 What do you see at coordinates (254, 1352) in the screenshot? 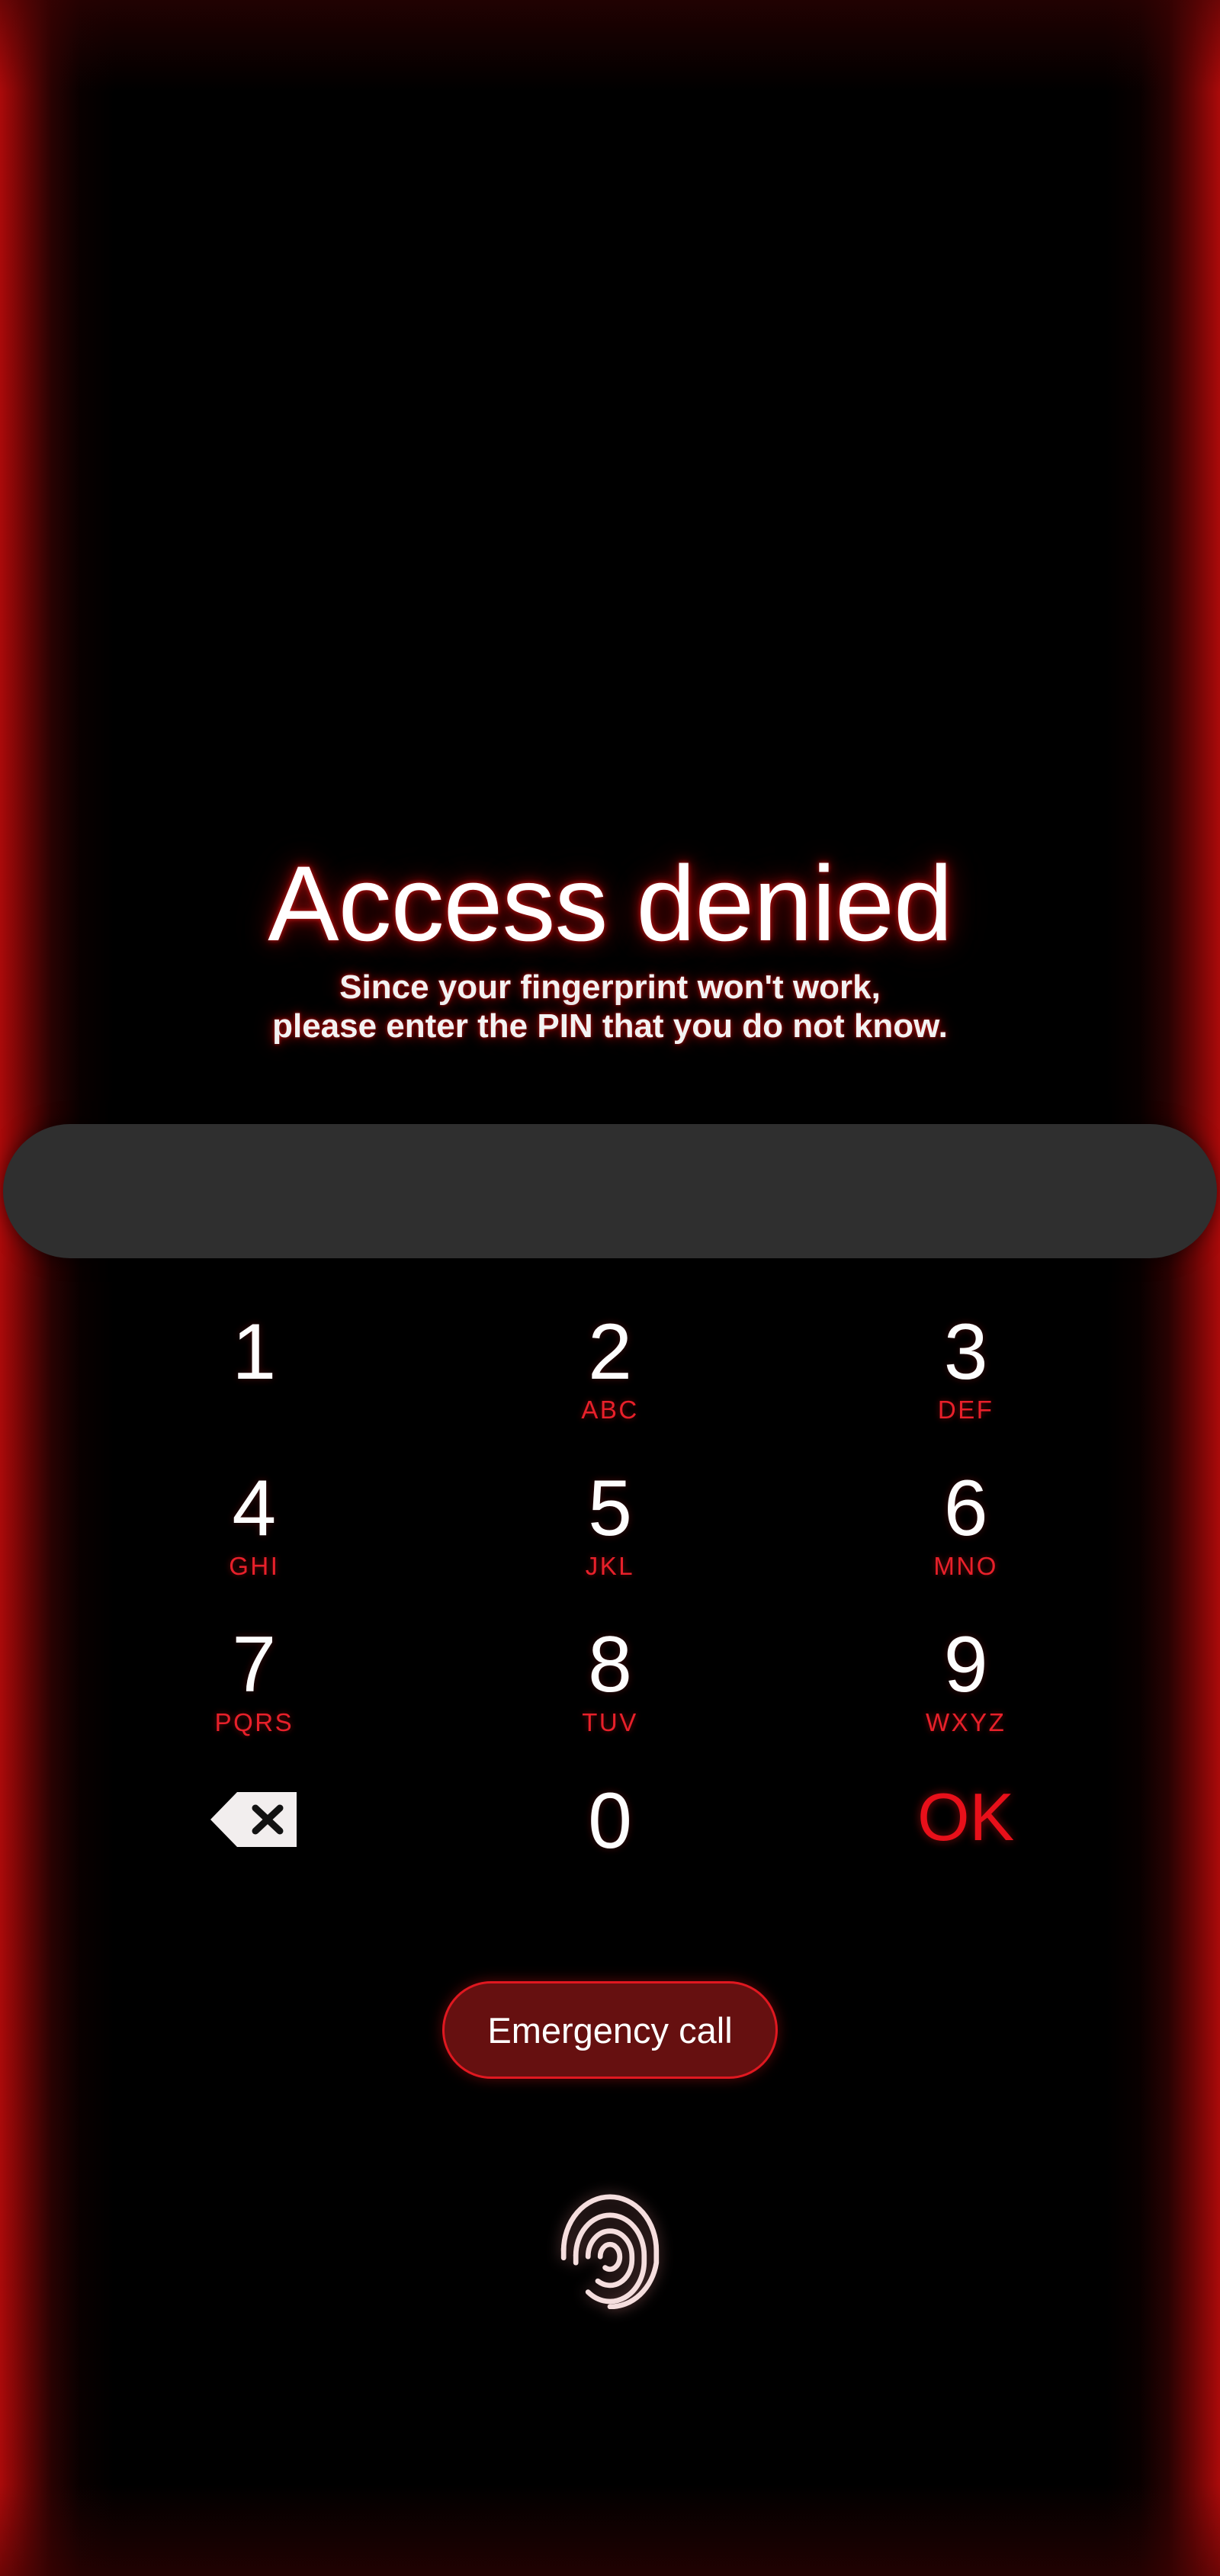
I see `key-digit: 1` at bounding box center [254, 1352].